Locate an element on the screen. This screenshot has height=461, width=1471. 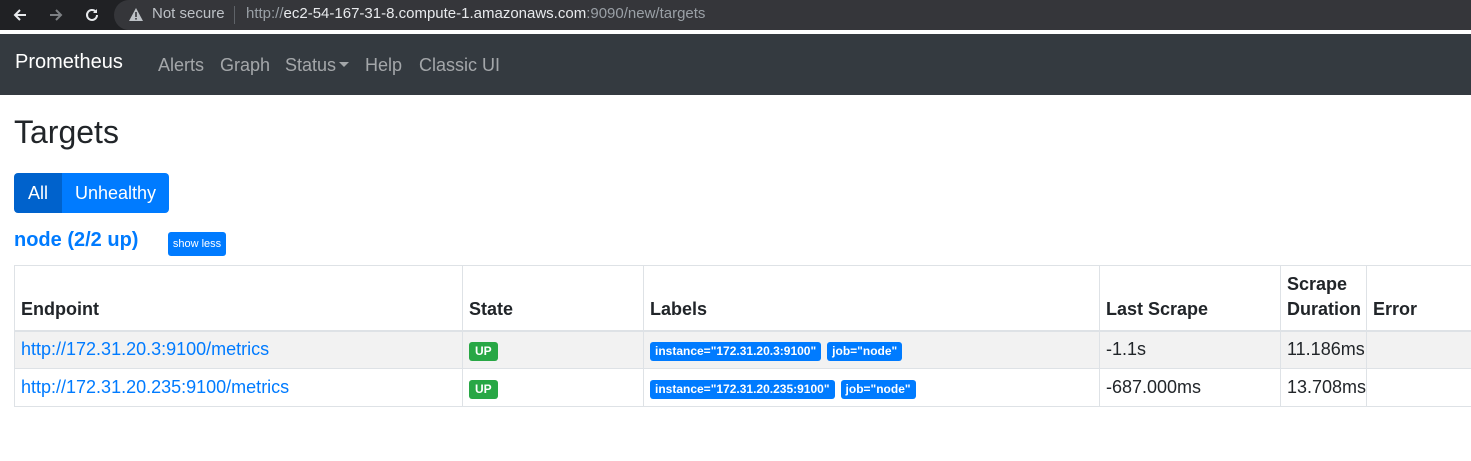
nav-alerts: Alerts is located at coordinates (181, 65).